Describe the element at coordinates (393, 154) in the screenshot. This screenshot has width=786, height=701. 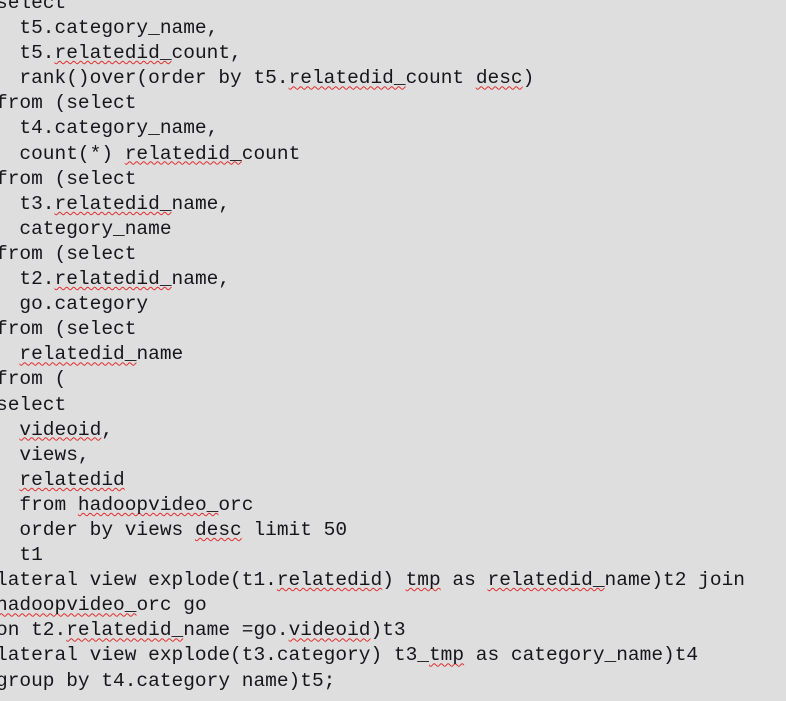
I see `code-line: count(*) relatedid_count` at that location.